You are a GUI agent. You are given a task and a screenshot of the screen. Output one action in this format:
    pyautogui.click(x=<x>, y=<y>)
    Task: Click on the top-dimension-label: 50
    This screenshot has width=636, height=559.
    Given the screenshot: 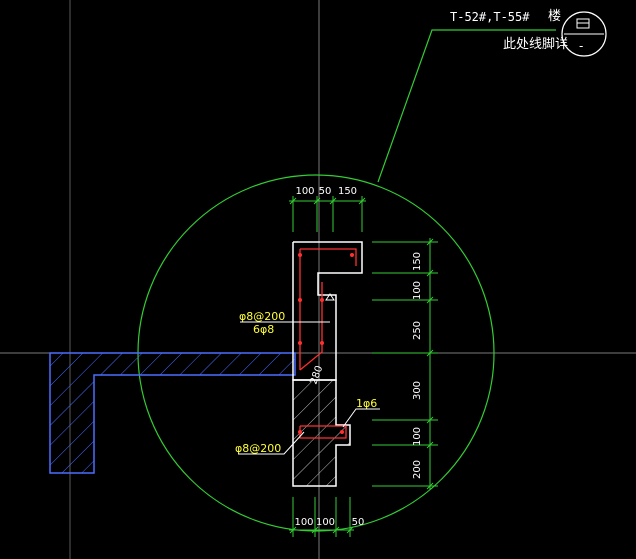 What is the action you would take?
    pyautogui.click(x=325, y=191)
    